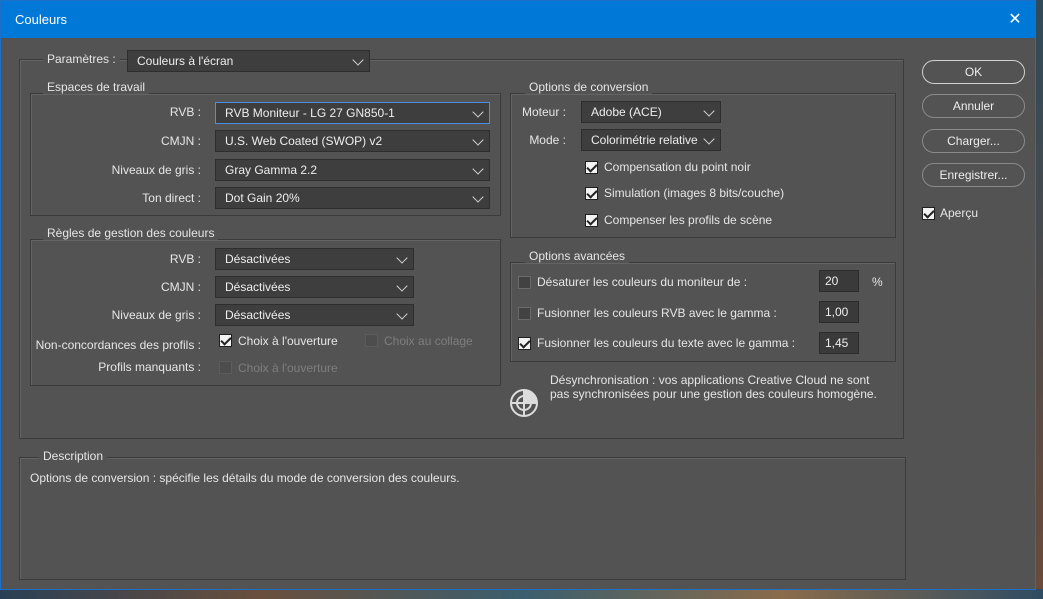 This screenshot has height=599, width=1043. What do you see at coordinates (225, 367) in the screenshot?
I see `manquants-choix-checkbox` at bounding box center [225, 367].